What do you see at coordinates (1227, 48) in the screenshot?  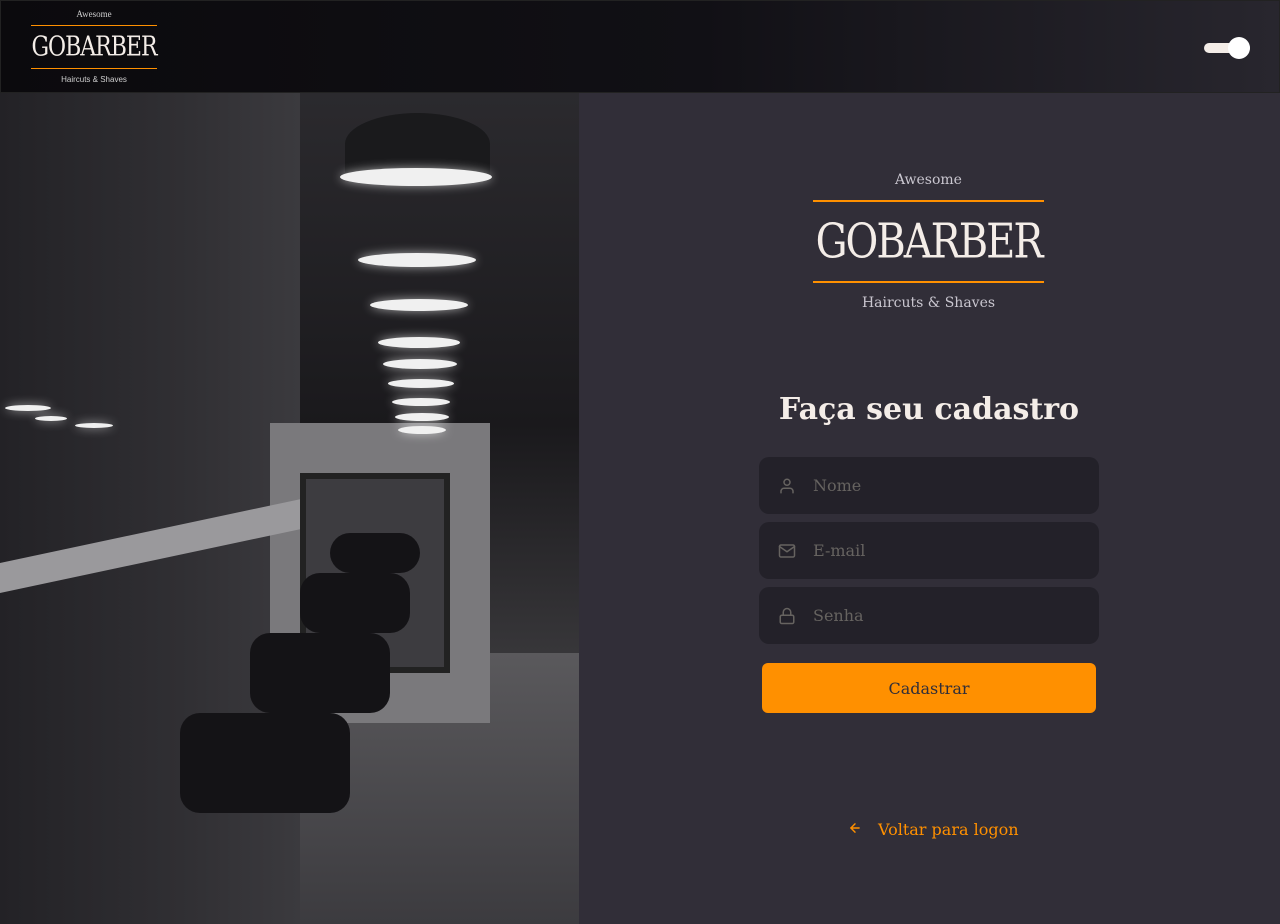 I see `theme-toggle` at bounding box center [1227, 48].